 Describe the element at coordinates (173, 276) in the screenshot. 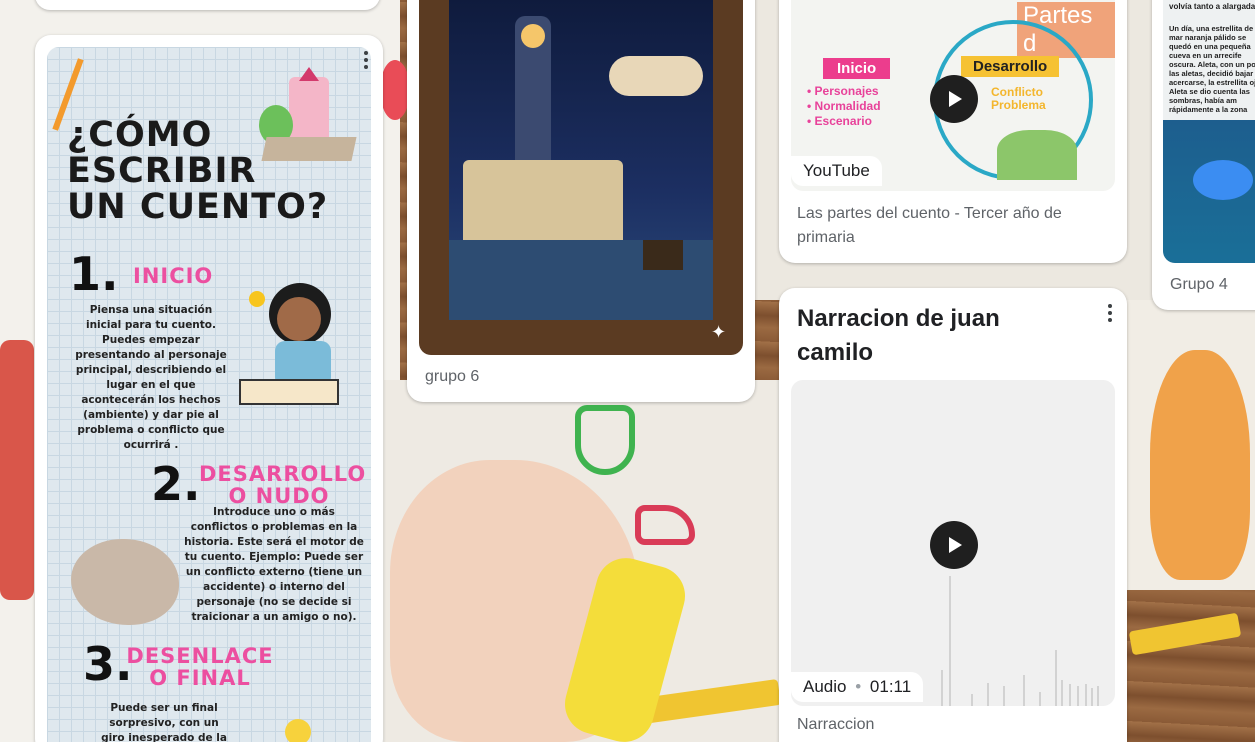

I see `step1-heading: INICIO` at that location.